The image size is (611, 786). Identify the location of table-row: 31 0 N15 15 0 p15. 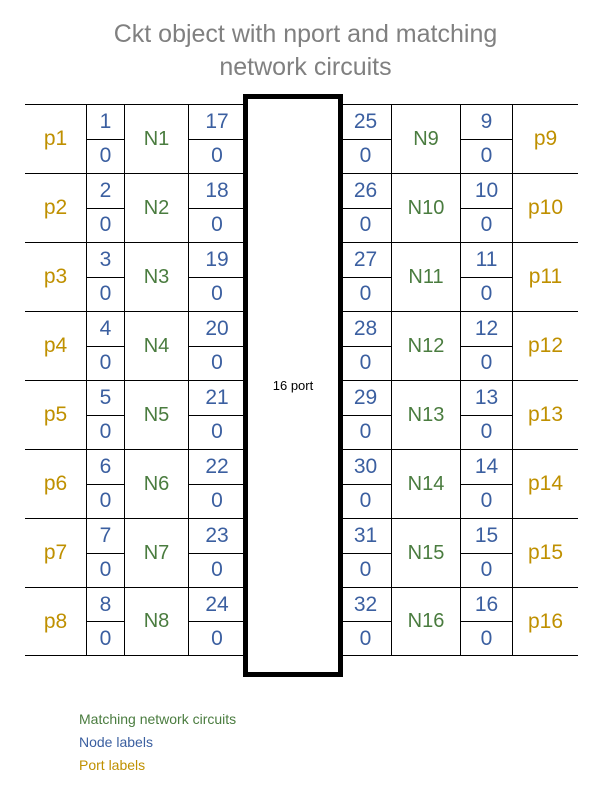
(459, 552).